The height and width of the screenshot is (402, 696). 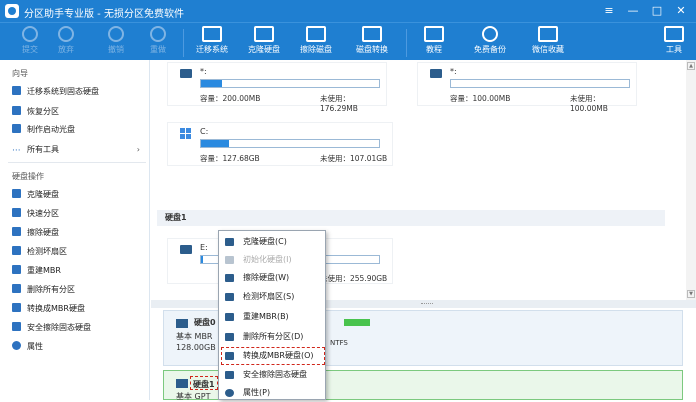 I want to click on tutorial-button: 教程, so click(x=434, y=42).